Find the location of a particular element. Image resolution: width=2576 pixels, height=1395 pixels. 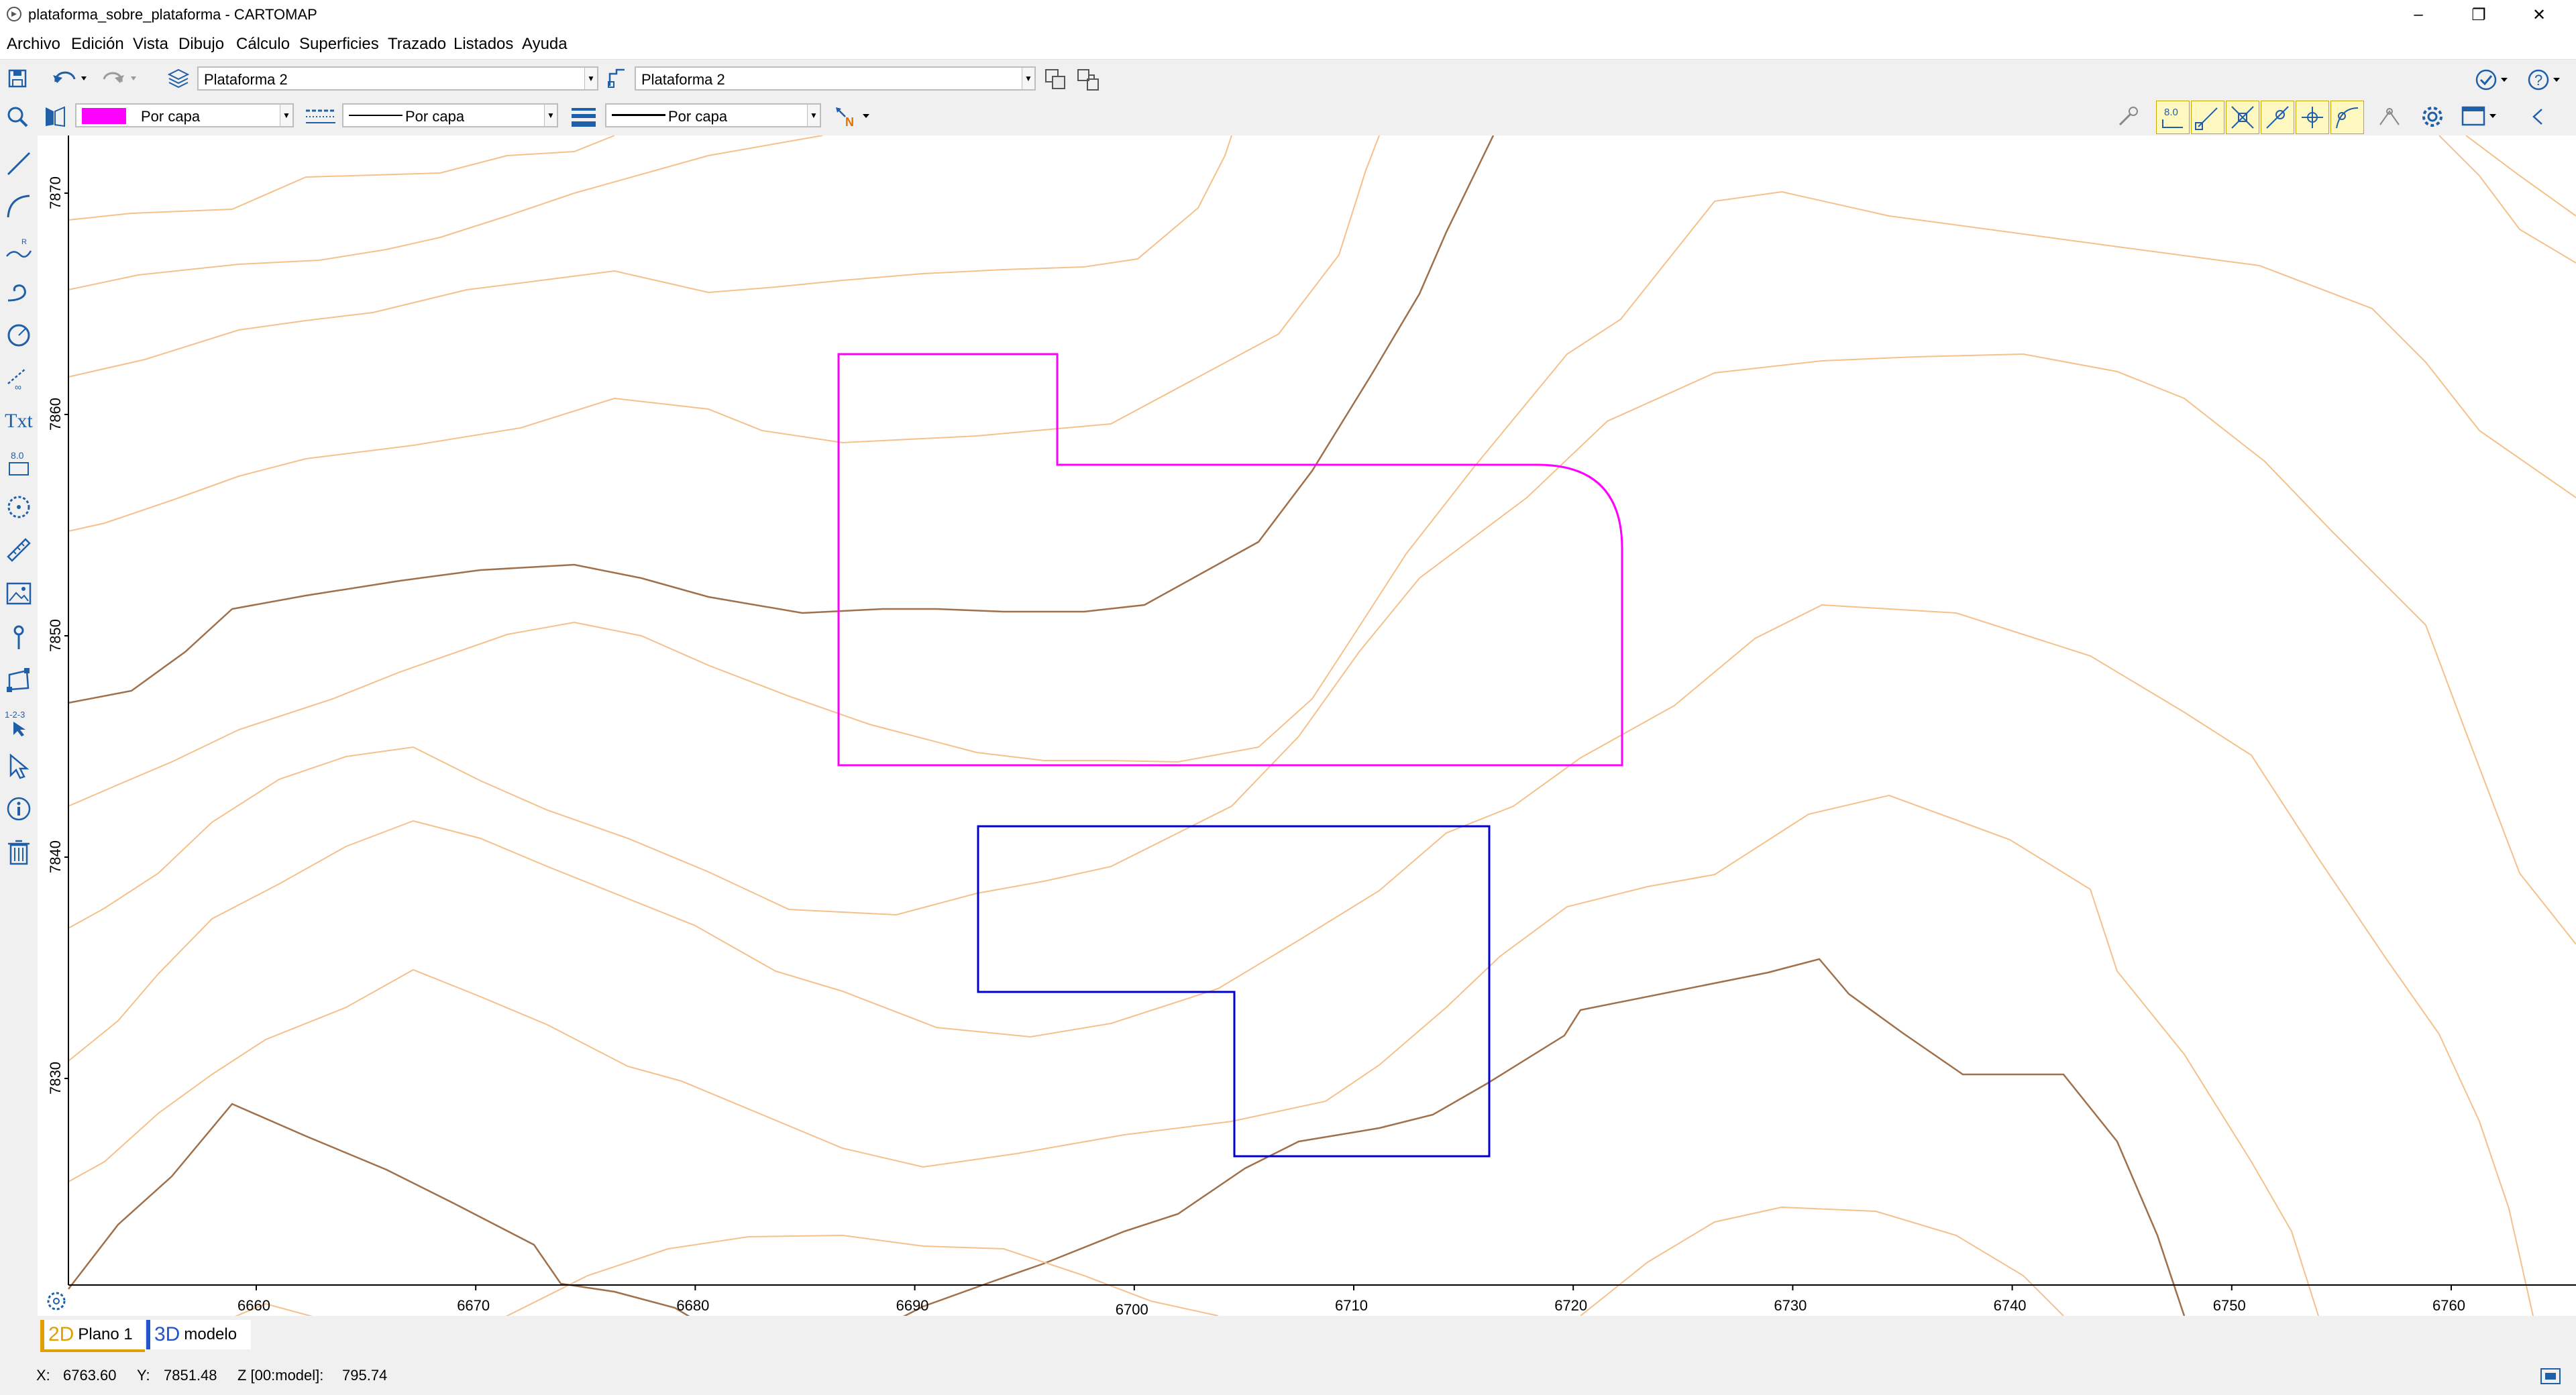

collapse-panel-icon is located at coordinates (2538, 116).